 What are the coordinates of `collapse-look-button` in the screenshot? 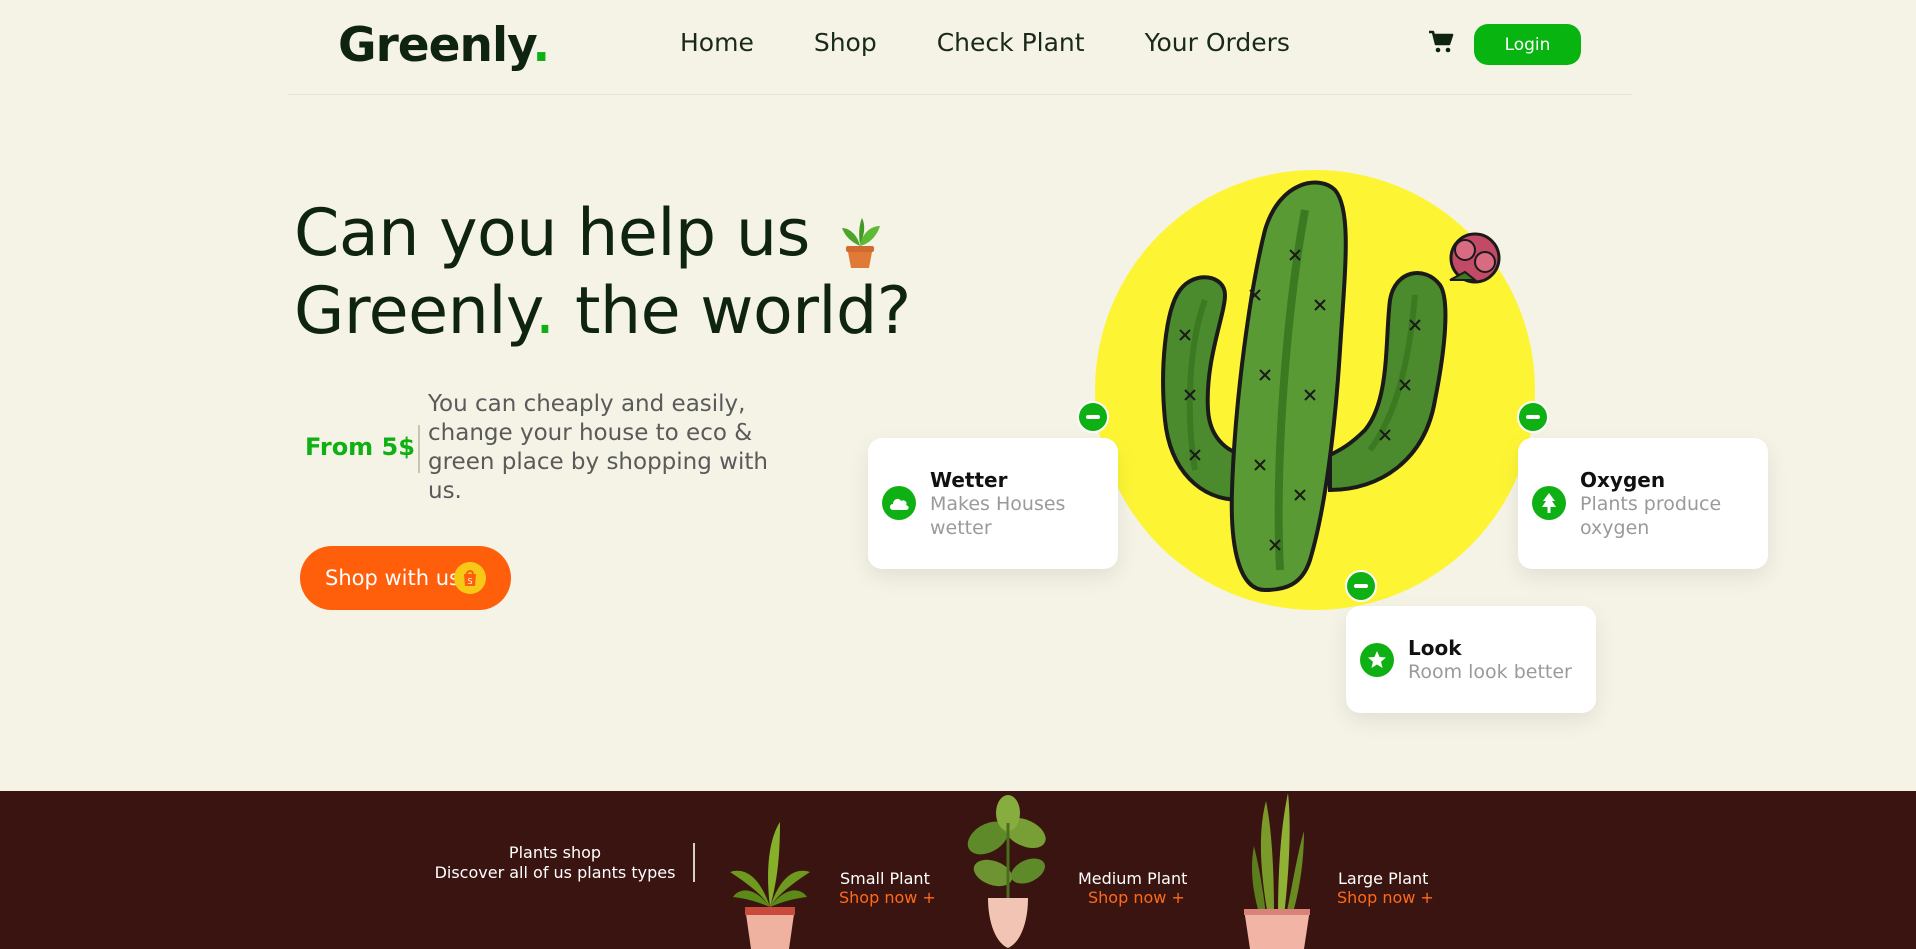 It's located at (1361, 586).